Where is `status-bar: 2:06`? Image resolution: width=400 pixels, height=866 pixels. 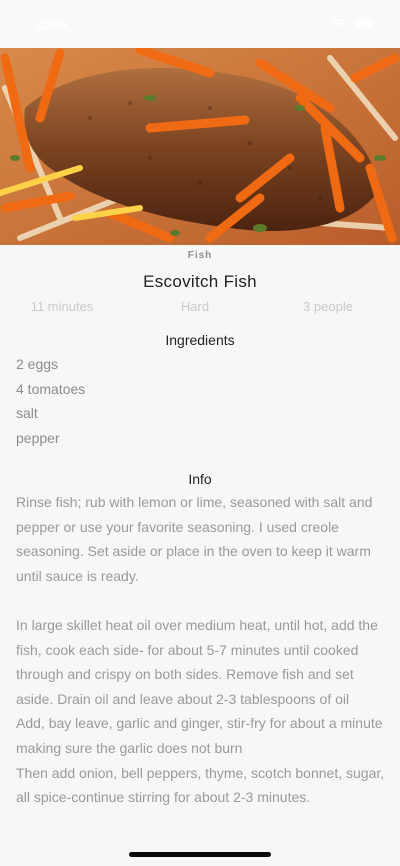
status-bar: 2:06 is located at coordinates (200, 24).